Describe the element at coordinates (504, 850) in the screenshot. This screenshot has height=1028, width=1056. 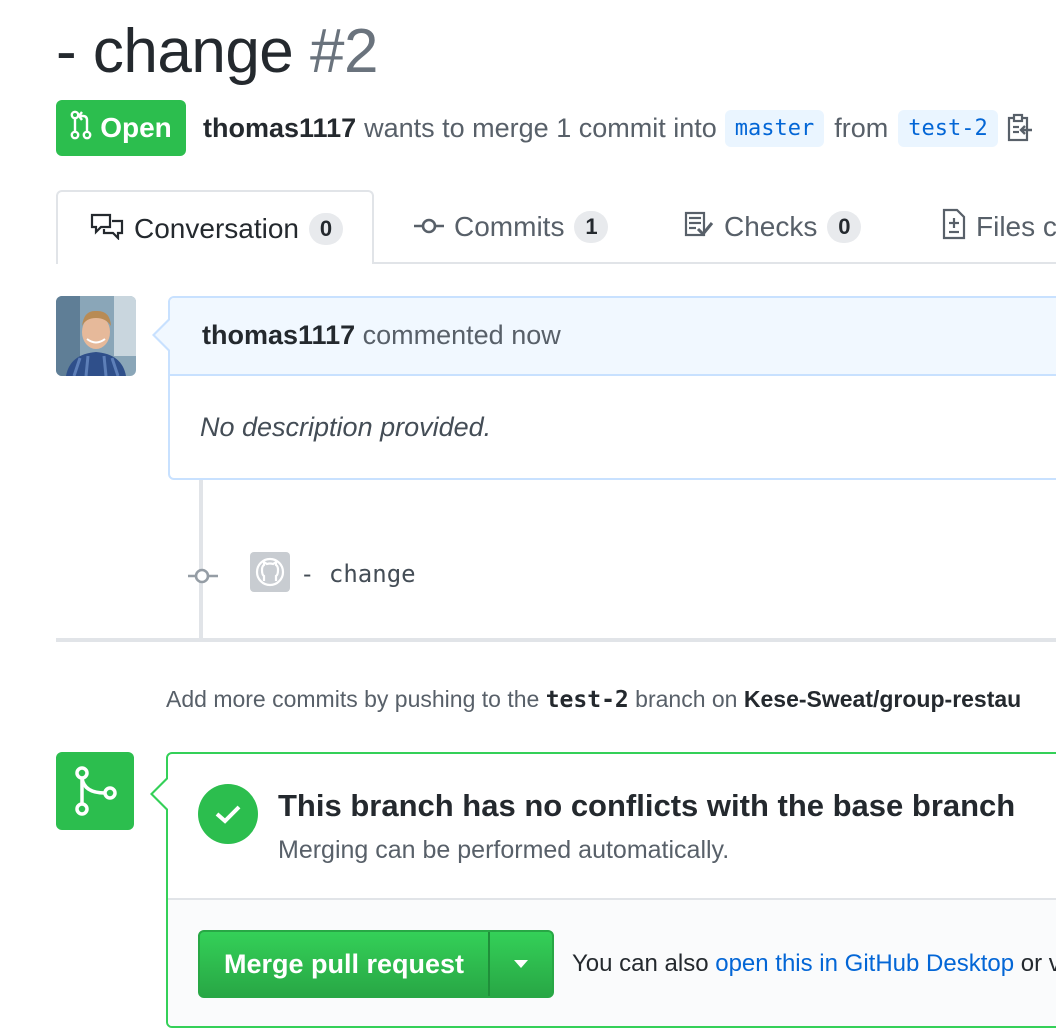
I see `merge-status-subtitle: Merging can be performed automatically.` at that location.